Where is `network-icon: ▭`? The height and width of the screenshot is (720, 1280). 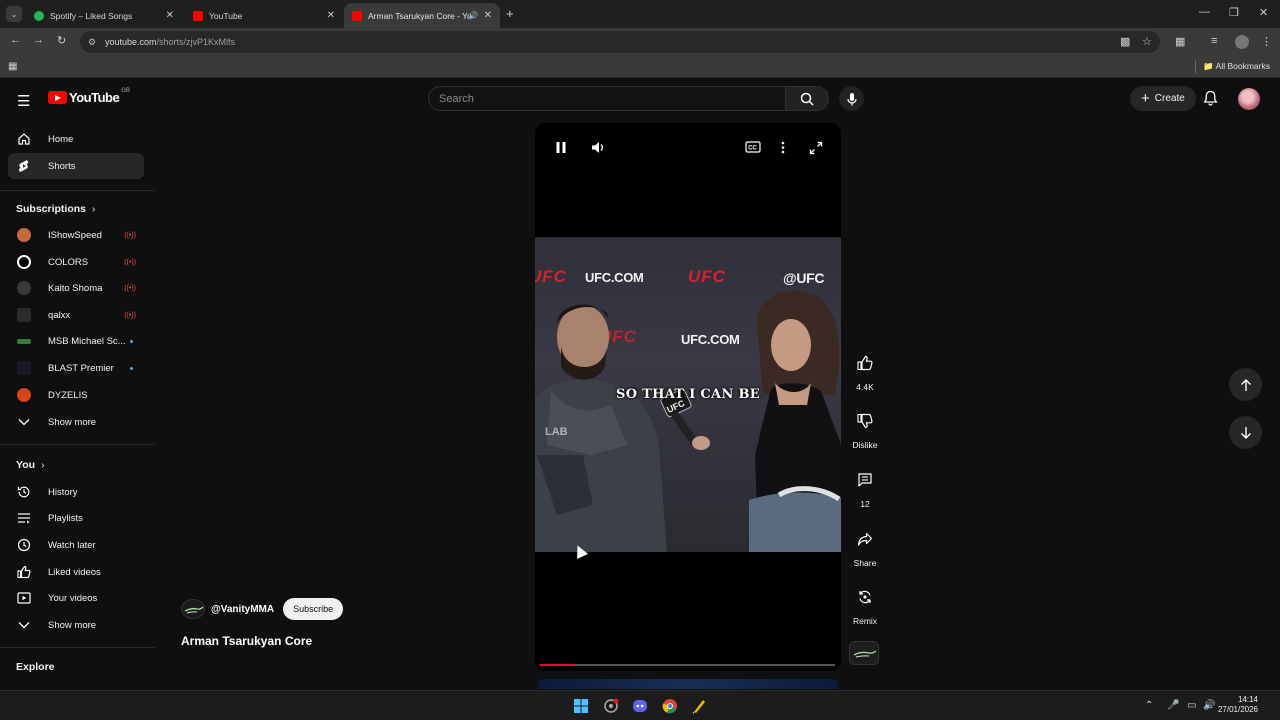 network-icon: ▭ is located at coordinates (1191, 705).